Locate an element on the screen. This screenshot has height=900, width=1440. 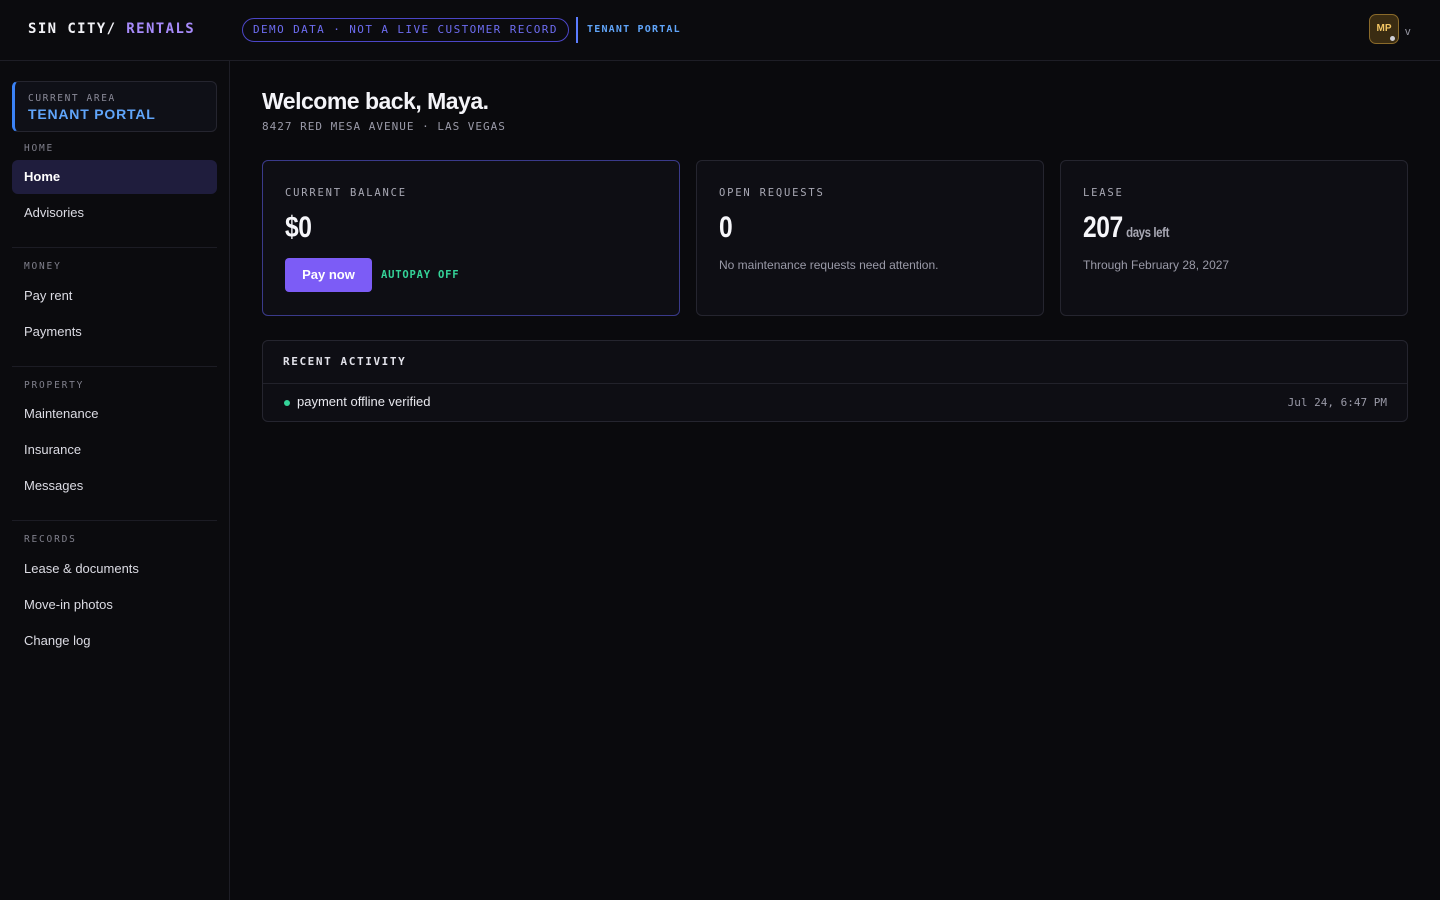
current-area-label: CURRENT AREA is located at coordinates (72, 98).